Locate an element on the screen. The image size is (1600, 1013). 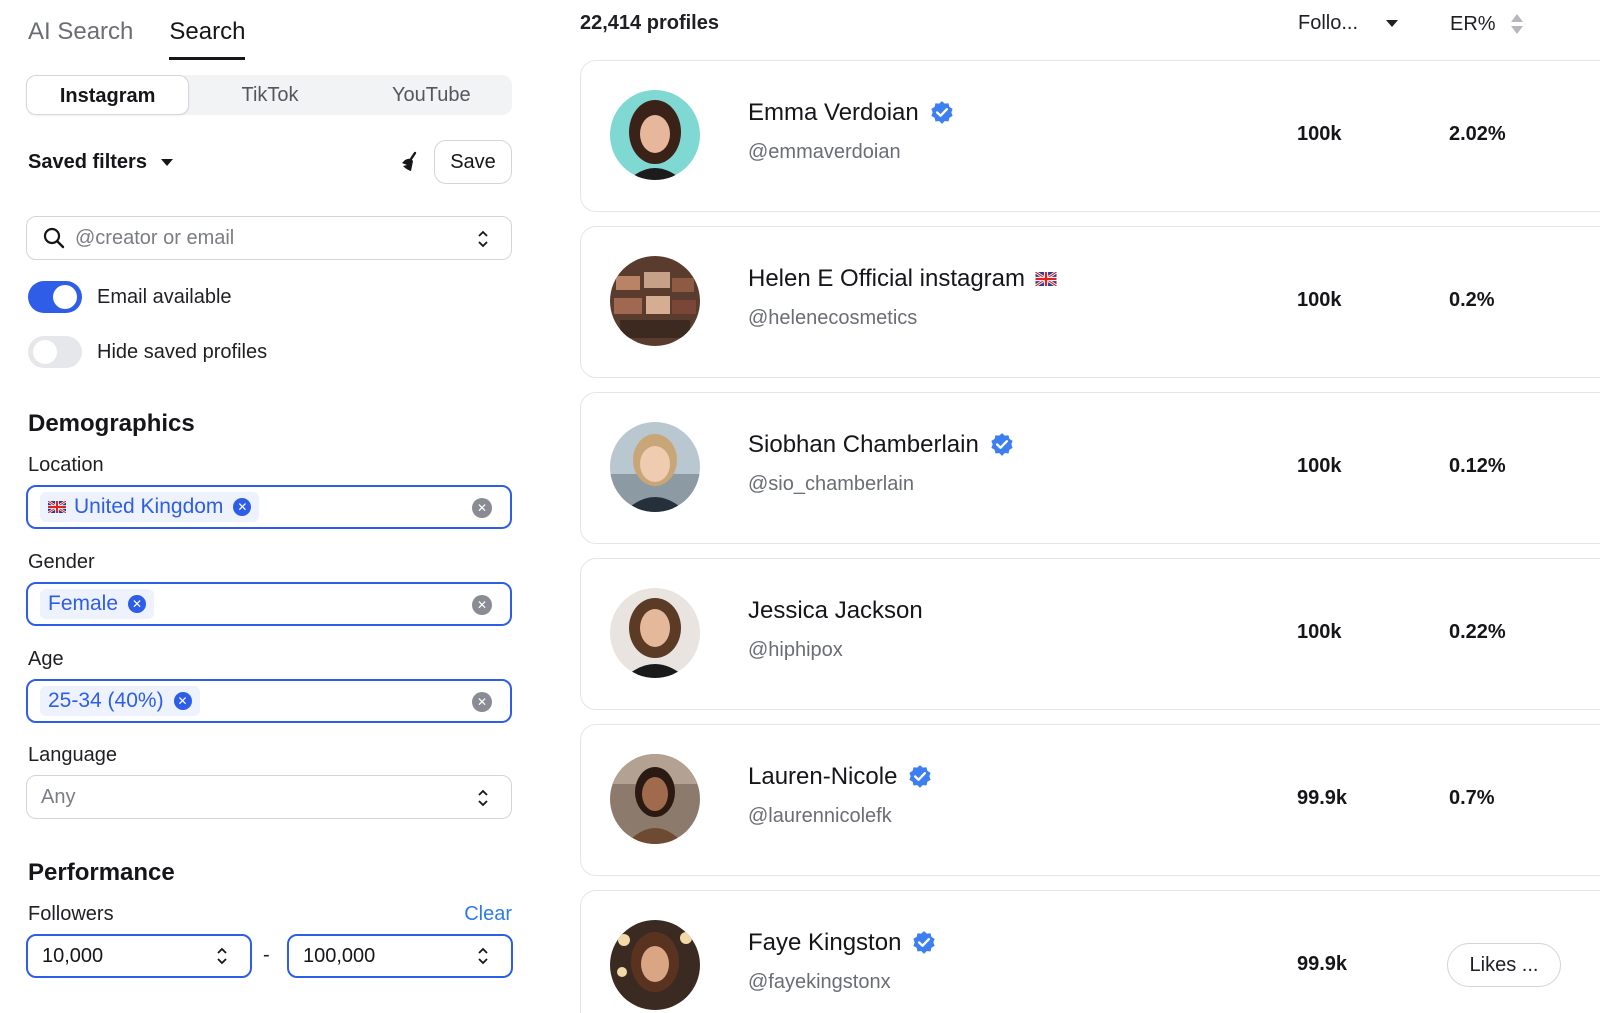
language-value: Any is located at coordinates (58, 797).